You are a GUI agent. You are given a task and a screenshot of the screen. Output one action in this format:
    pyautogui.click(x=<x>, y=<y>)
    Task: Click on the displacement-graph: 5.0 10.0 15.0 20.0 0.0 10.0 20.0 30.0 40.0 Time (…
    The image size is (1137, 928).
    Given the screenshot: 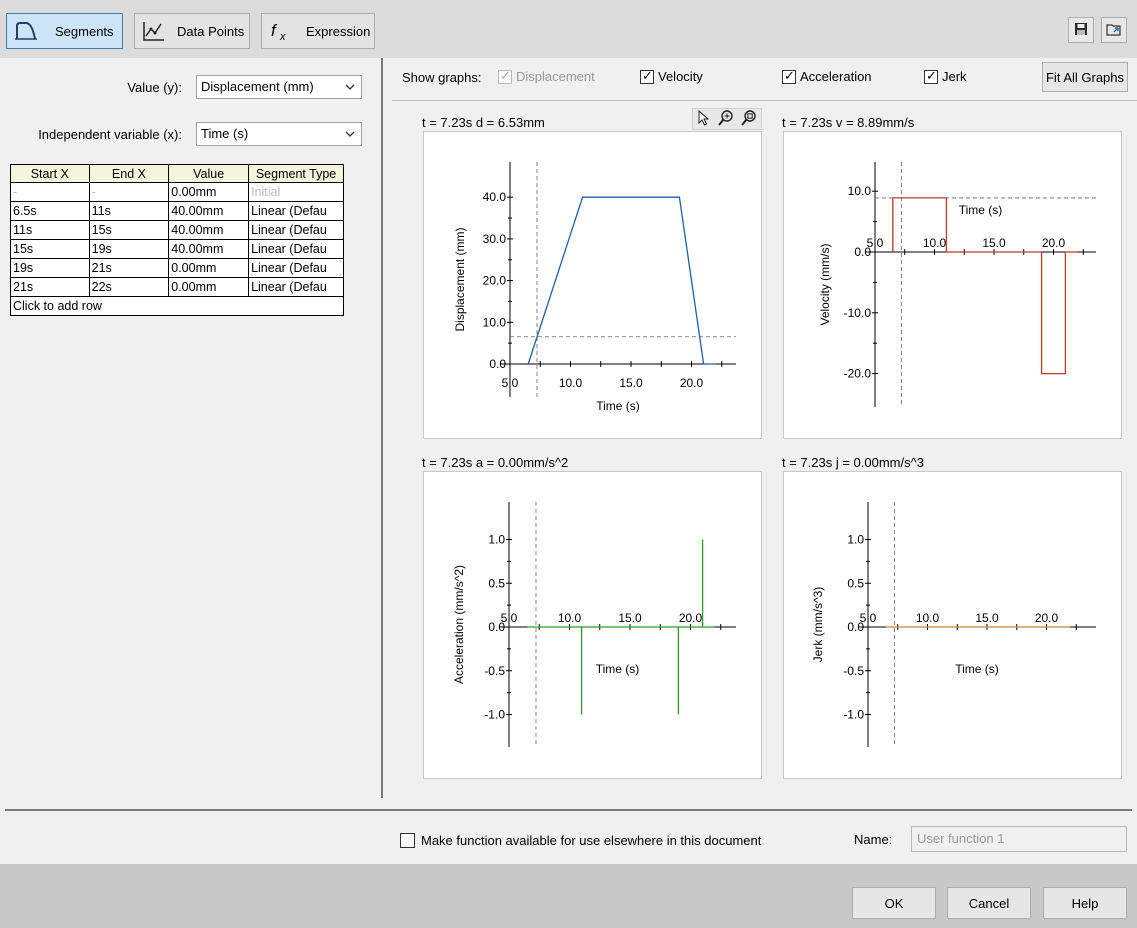 What is the action you would take?
    pyautogui.click(x=592, y=285)
    